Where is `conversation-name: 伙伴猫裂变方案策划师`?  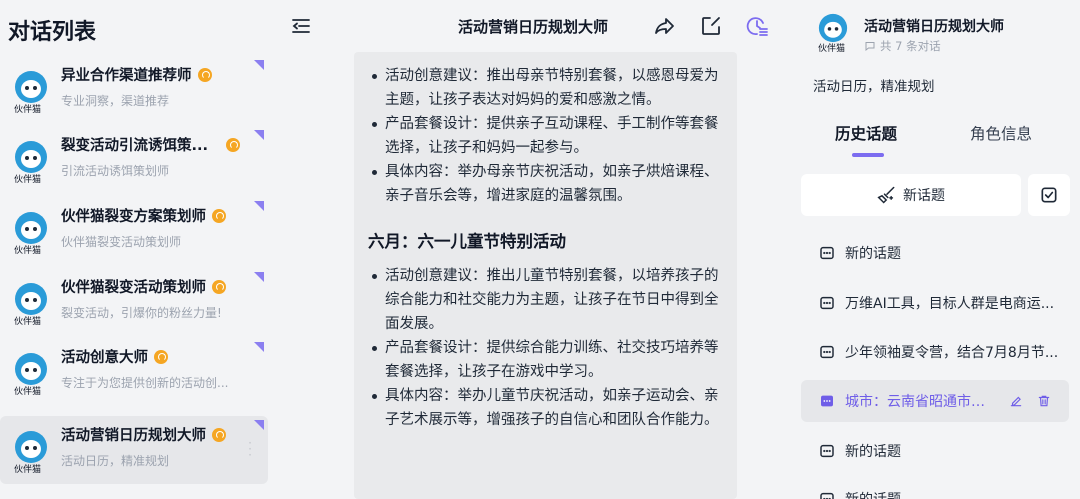
conversation-name: 伙伴猫裂变方案策划师 is located at coordinates (143, 215).